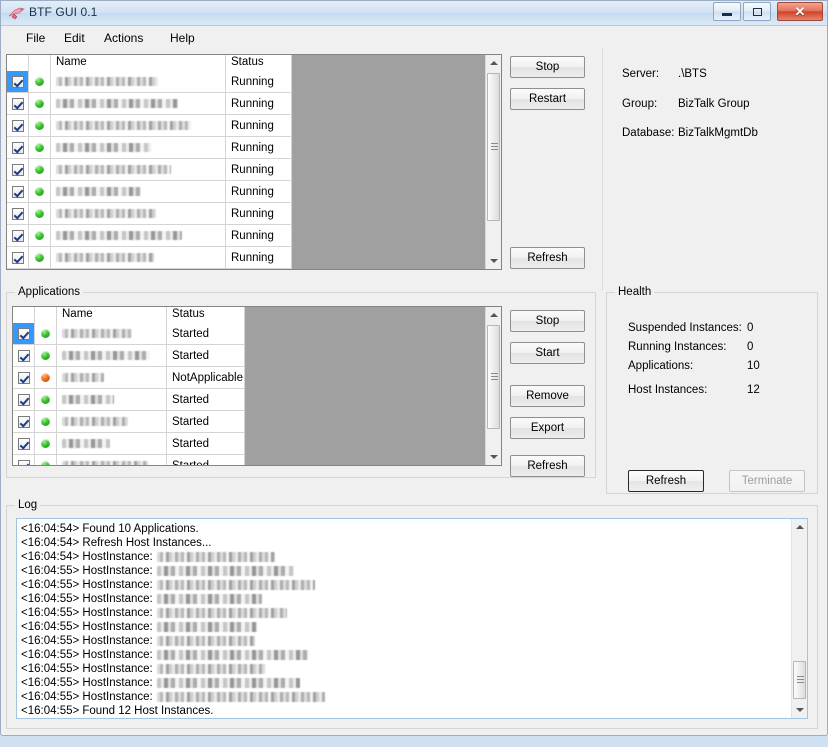  What do you see at coordinates (800, 11) in the screenshot?
I see `close-button: ✕` at bounding box center [800, 11].